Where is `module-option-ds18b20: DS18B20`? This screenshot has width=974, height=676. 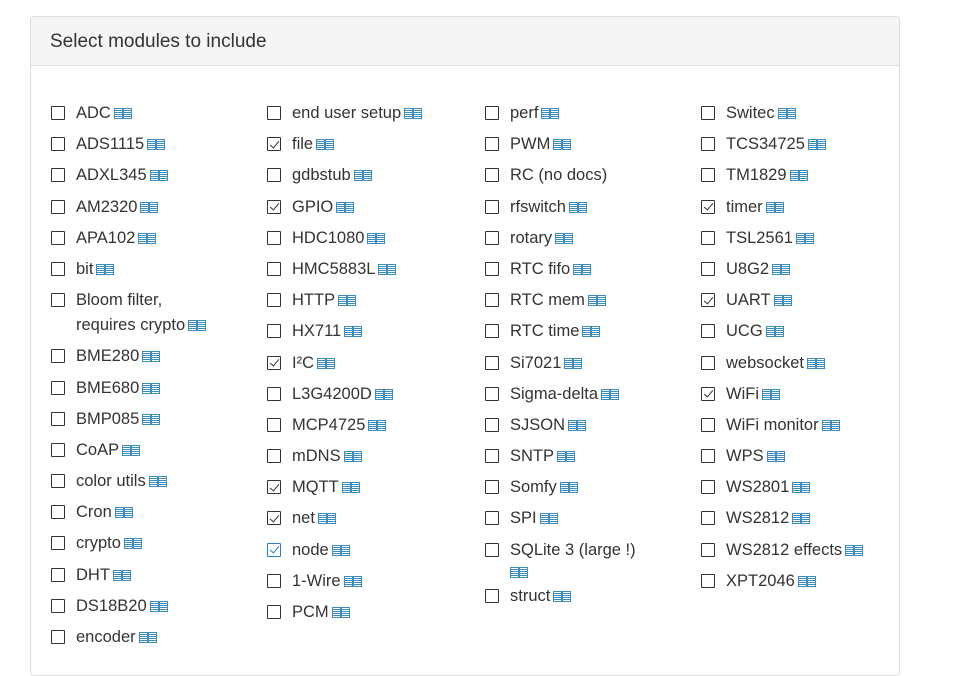 module-option-ds18b20: DS18B20 is located at coordinates (158, 606).